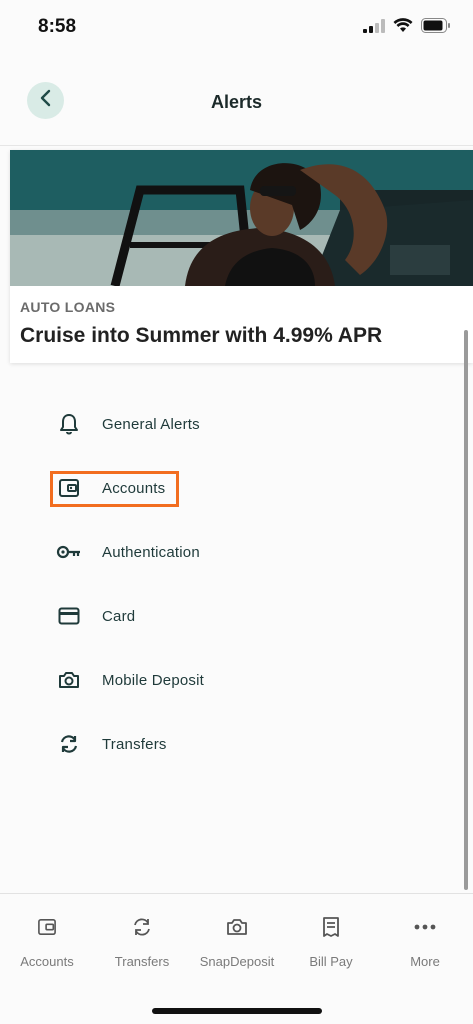 This screenshot has height=1024, width=473. I want to click on nav-more: More, so click(425, 941).